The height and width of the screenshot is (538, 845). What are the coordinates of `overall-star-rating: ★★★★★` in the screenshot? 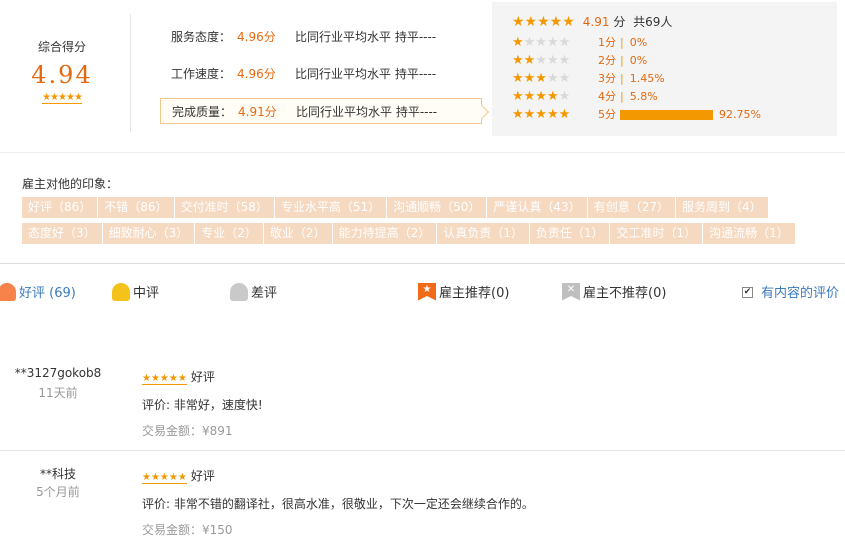 It's located at (62, 98).